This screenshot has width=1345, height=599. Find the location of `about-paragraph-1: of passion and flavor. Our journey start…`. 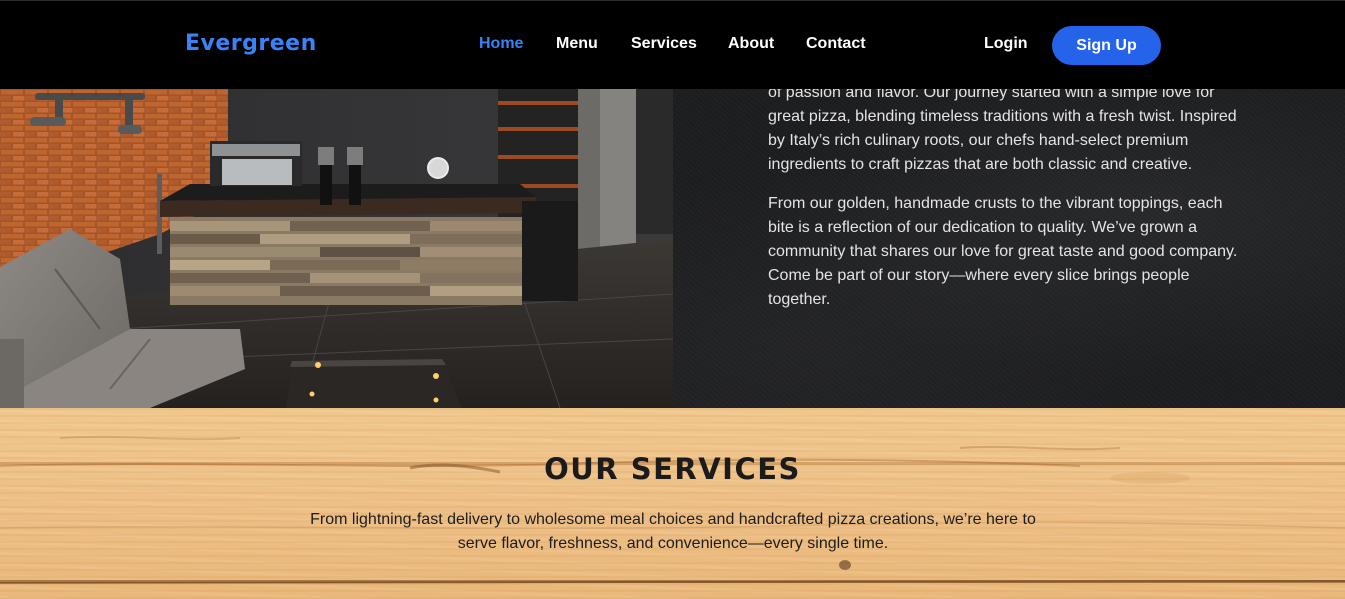

about-paragraph-1: of passion and flavor. Our journey start… is located at coordinates (1002, 131).